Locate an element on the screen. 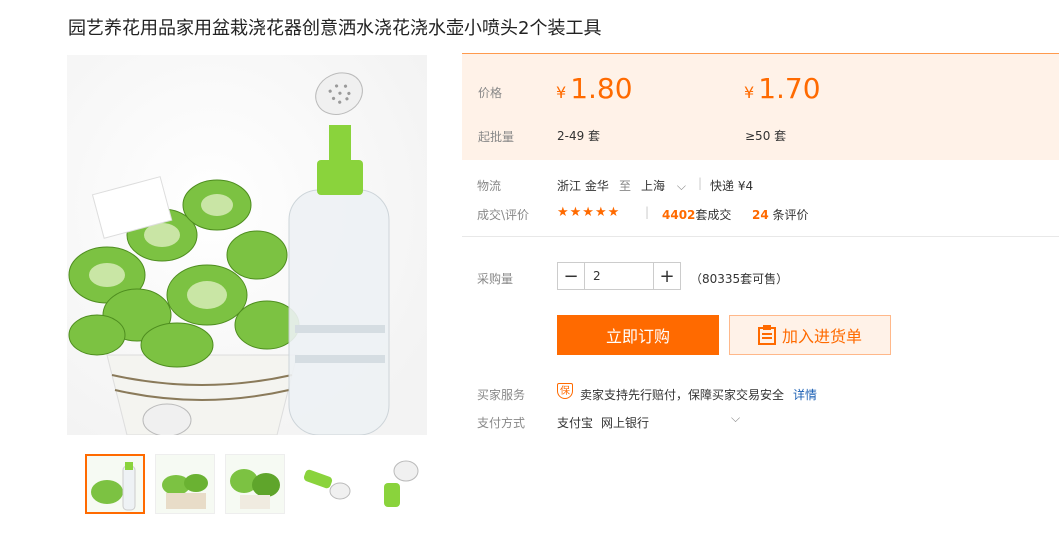  buy-now-button: 立即订购 is located at coordinates (638, 335).